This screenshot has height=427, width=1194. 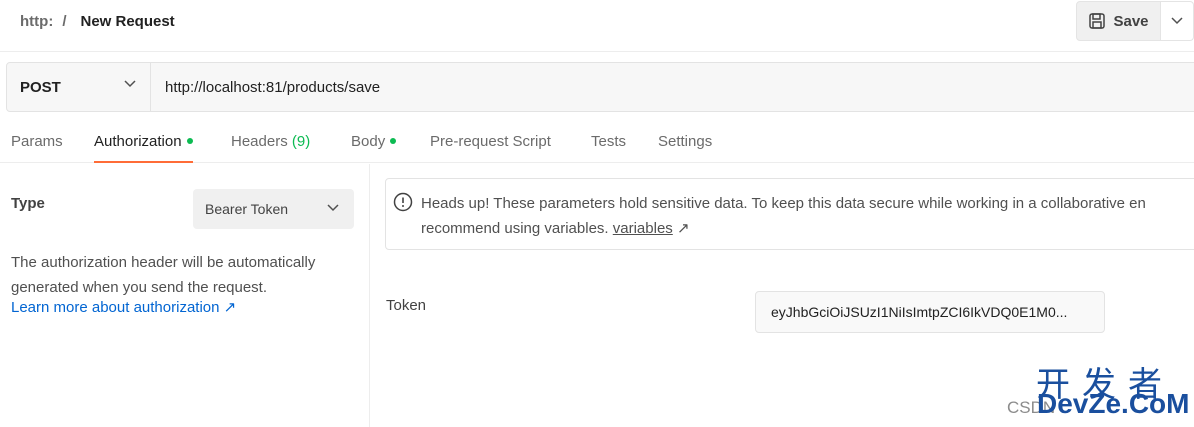 I want to click on tab-params-label: Params, so click(x=37, y=141).